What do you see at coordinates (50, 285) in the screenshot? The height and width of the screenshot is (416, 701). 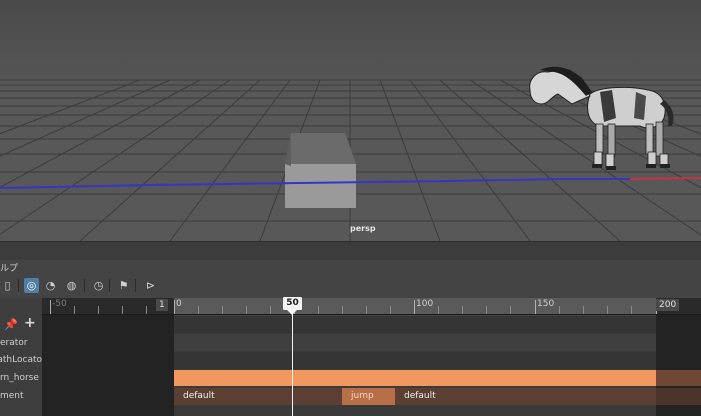 I see `create-clip-icon: ◔` at bounding box center [50, 285].